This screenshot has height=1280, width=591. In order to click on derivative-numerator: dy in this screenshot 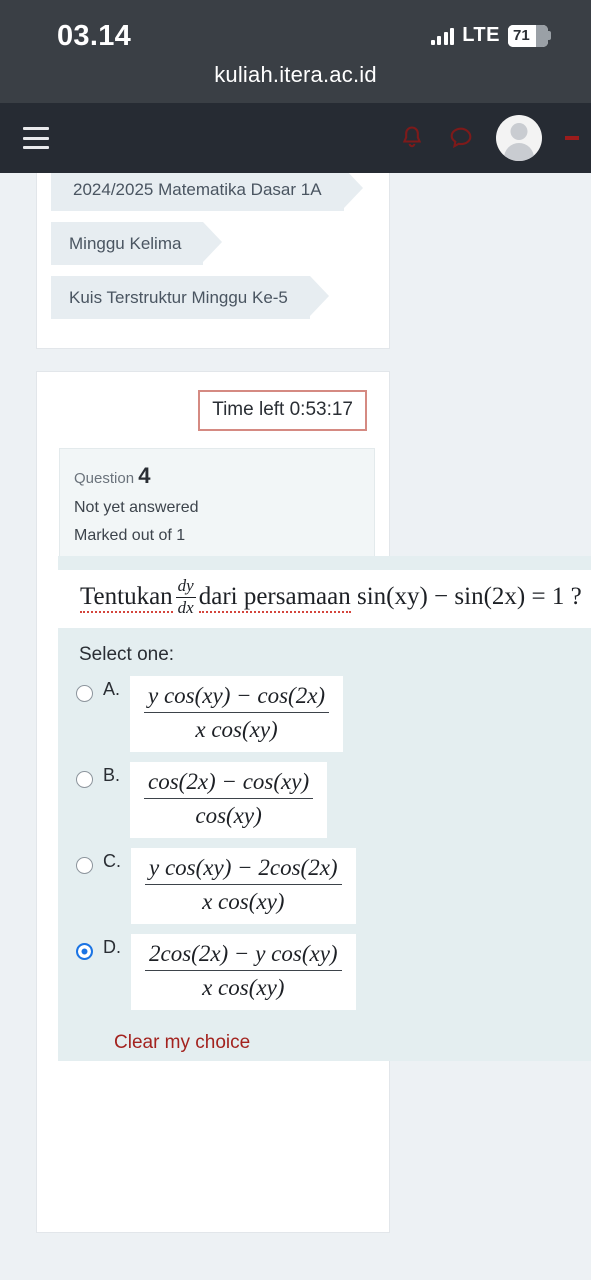, I will do `click(185, 587)`.